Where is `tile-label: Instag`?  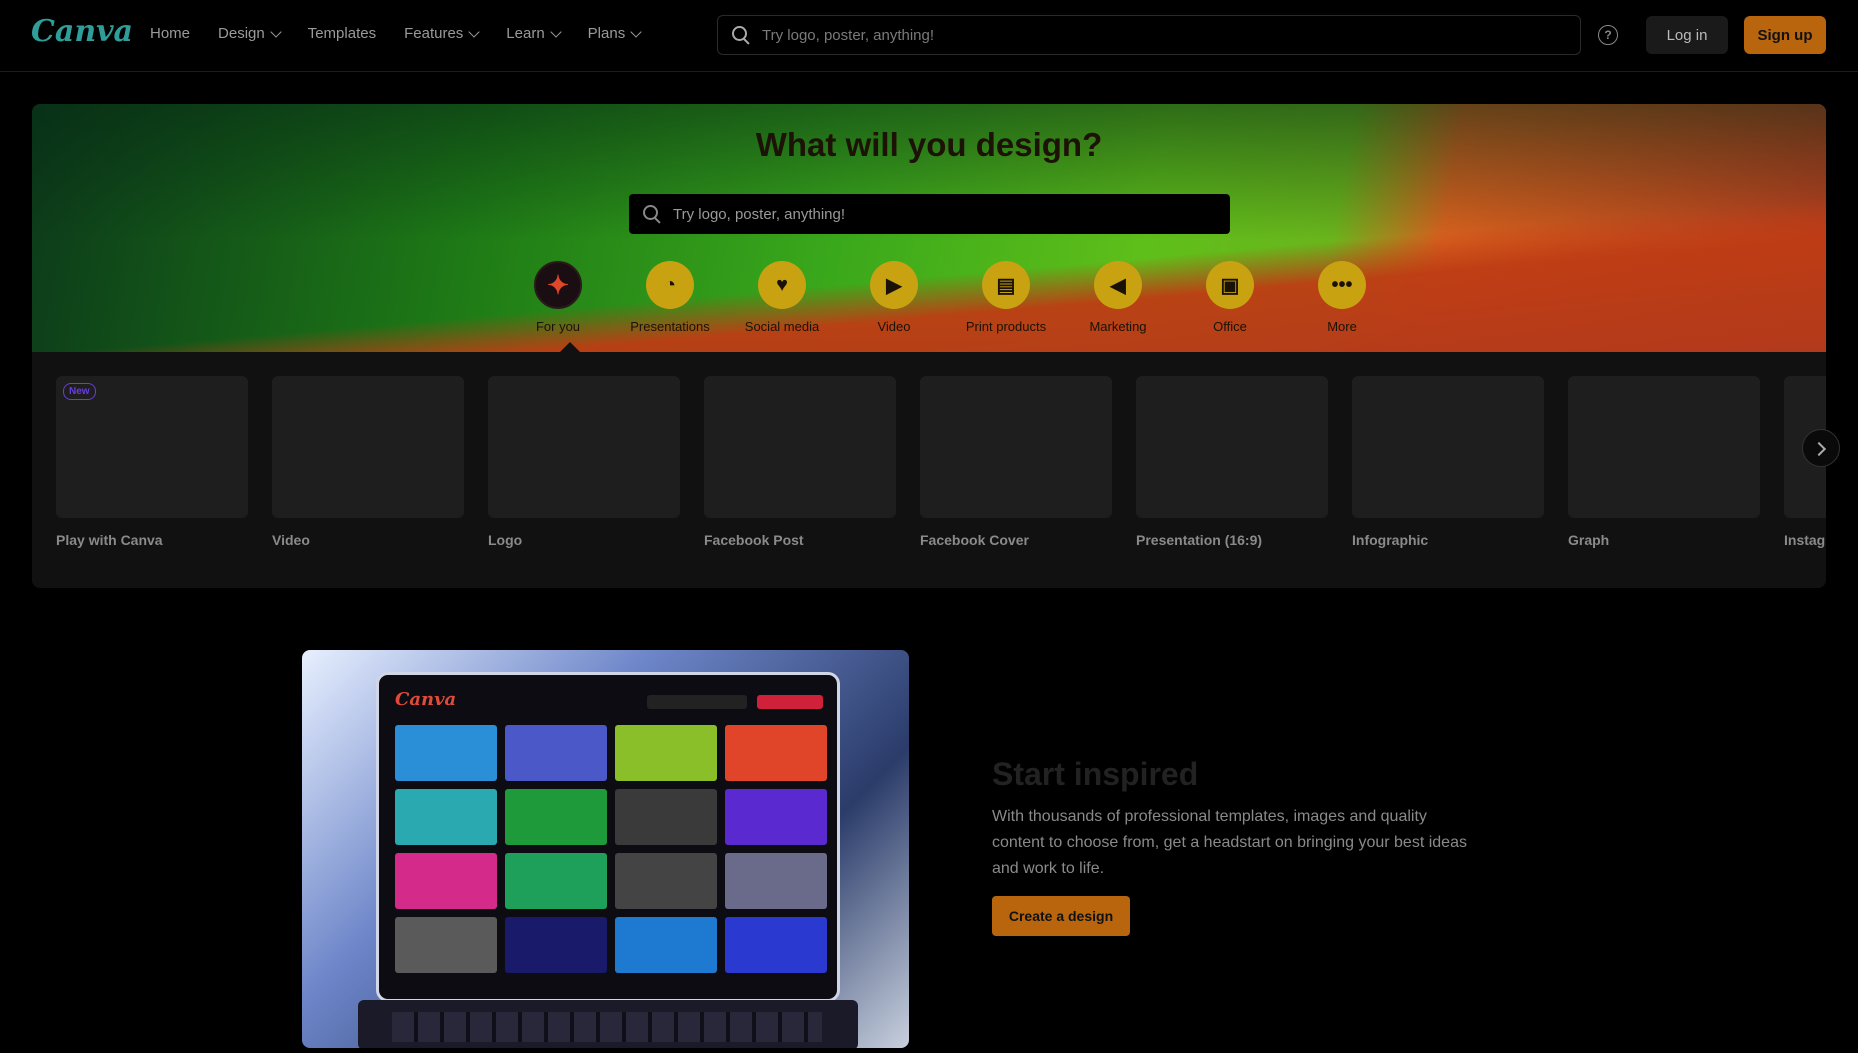
tile-label: Instag is located at coordinates (1805, 540).